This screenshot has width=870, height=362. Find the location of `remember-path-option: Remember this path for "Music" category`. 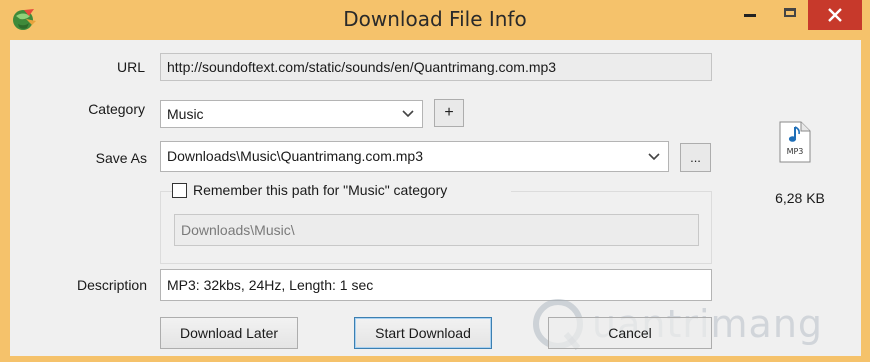

remember-path-option: Remember this path for "Music" category is located at coordinates (341, 191).